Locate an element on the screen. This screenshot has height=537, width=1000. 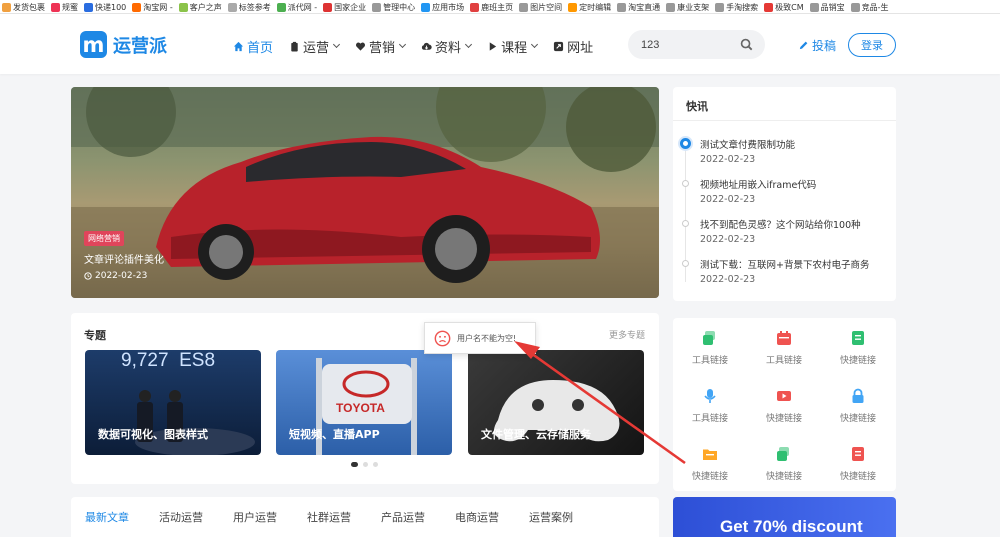
login-button: 登录 is located at coordinates (872, 45).